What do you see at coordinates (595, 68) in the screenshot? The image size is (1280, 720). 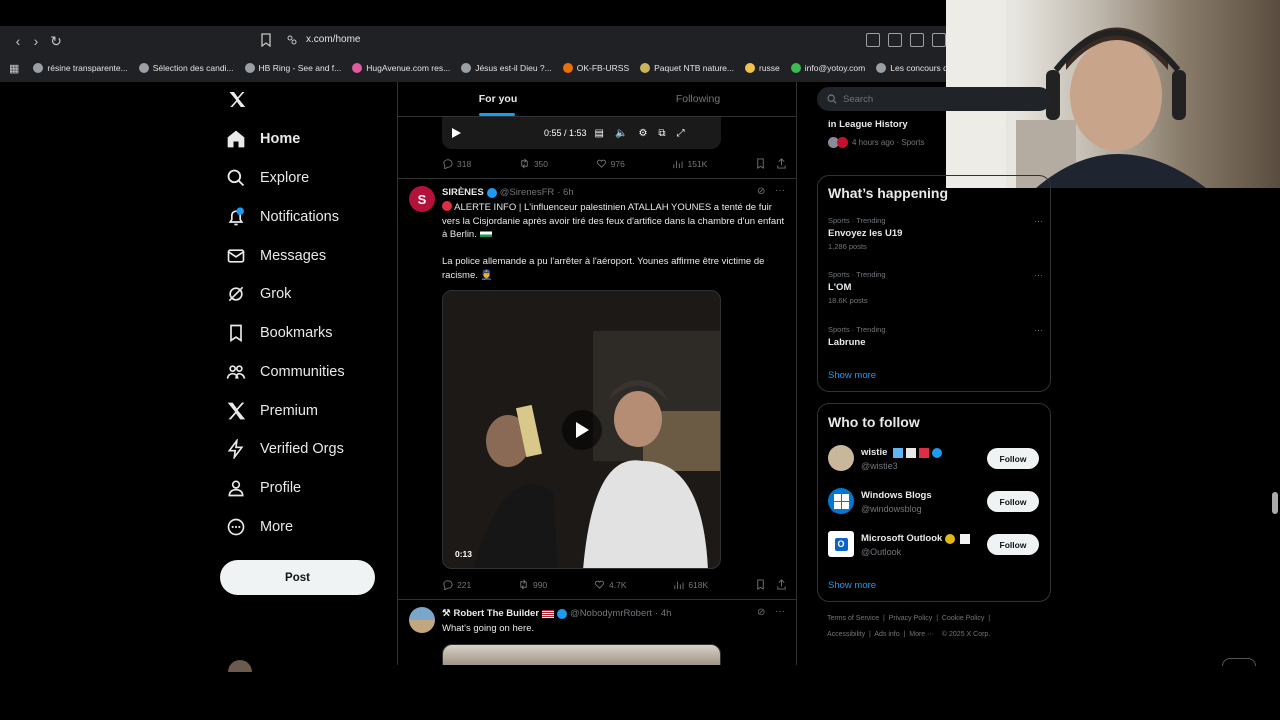 I see `bookmark-item: OK-FB-URSS` at bounding box center [595, 68].